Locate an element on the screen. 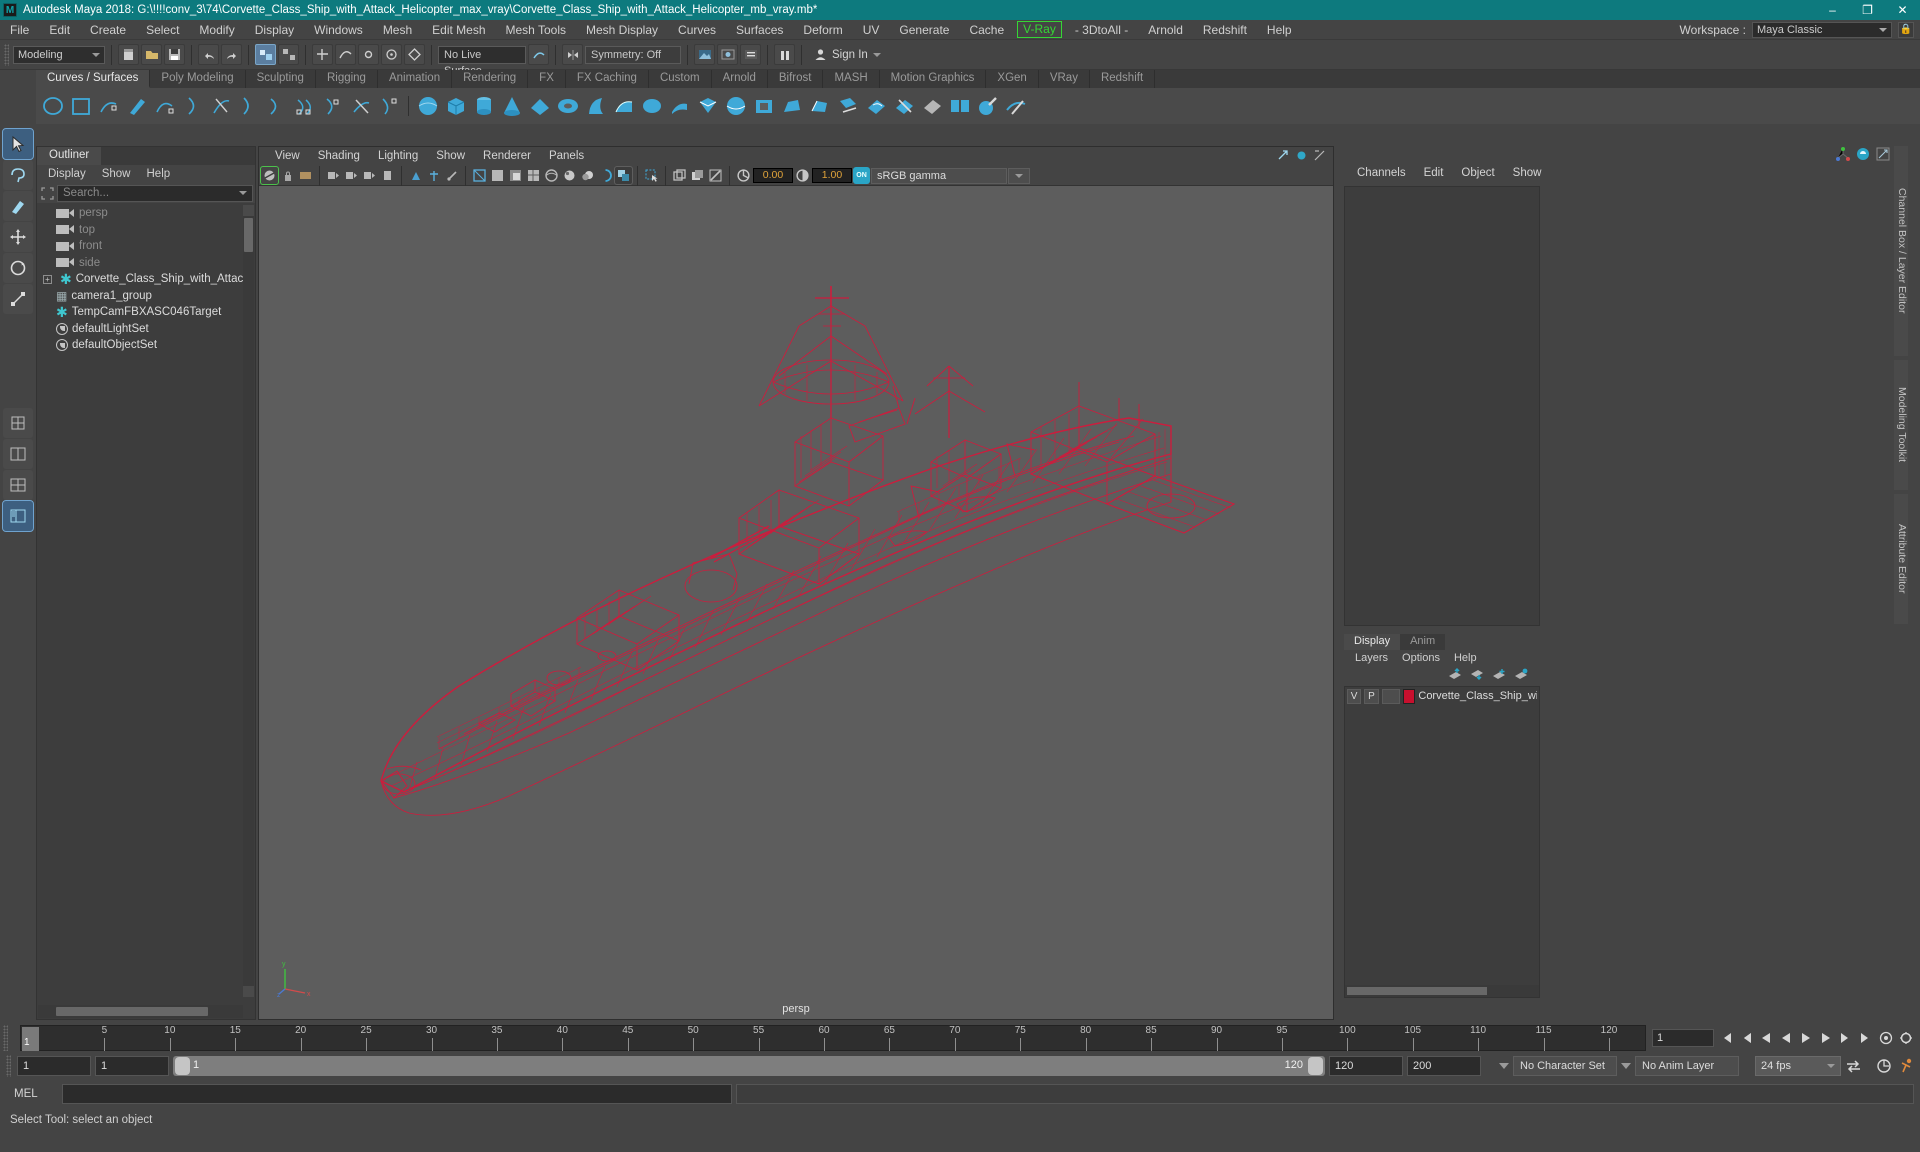 This screenshot has width=1920, height=1152. ep-curve-tool-icon is located at coordinates (109, 106).